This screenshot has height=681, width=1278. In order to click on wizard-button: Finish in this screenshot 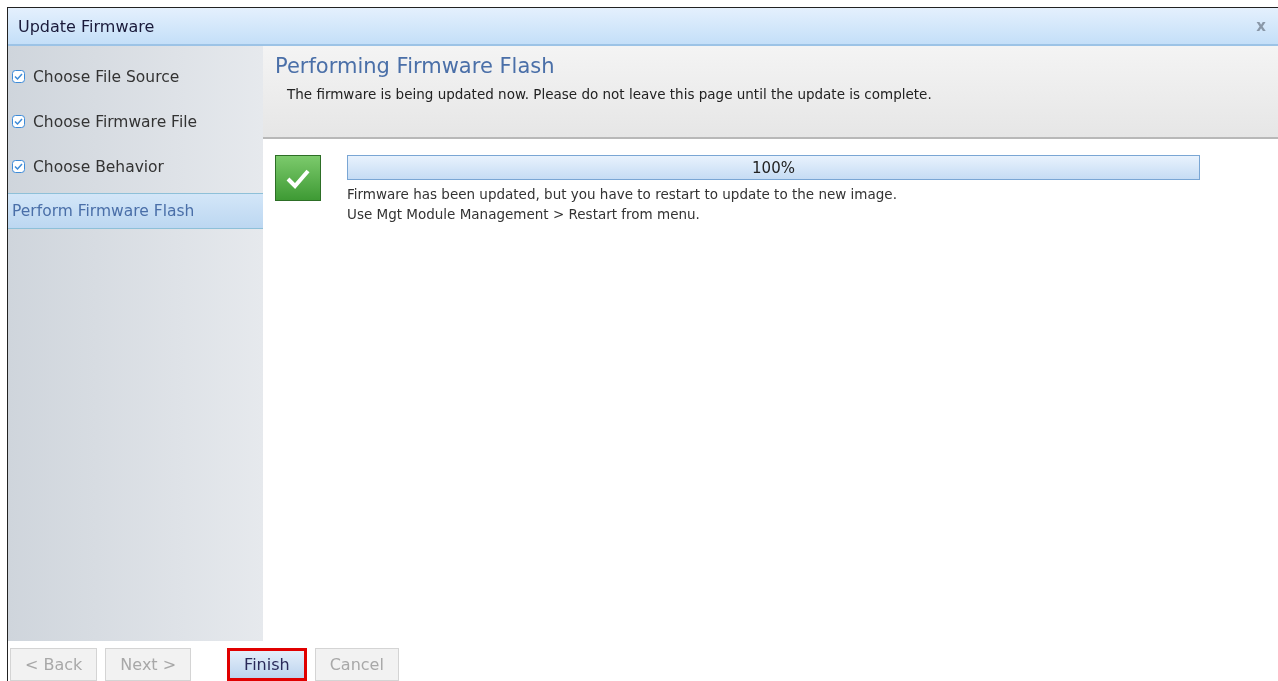, I will do `click(267, 664)`.